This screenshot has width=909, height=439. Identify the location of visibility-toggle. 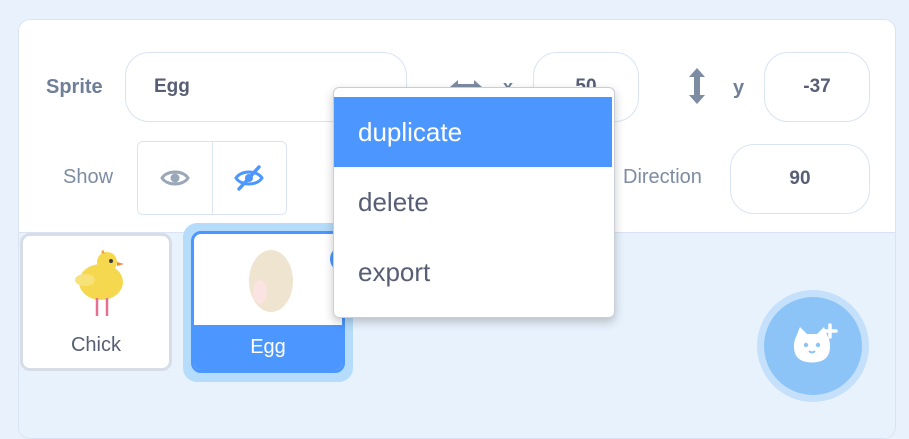
(212, 178).